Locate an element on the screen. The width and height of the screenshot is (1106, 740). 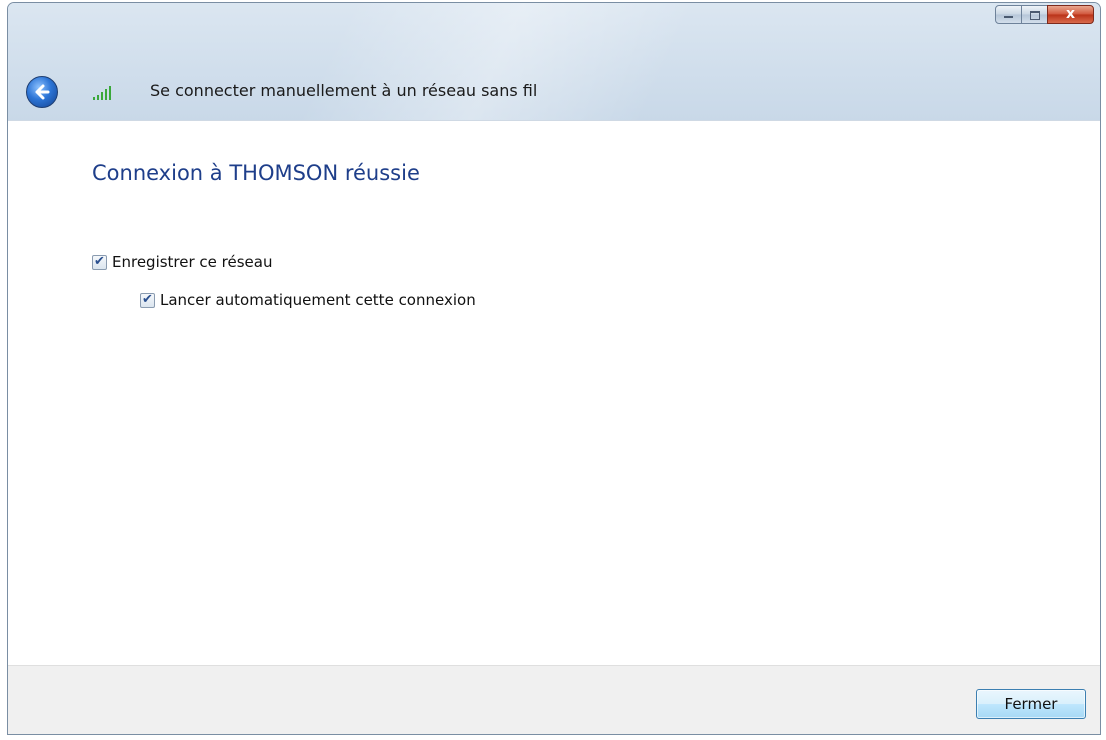
back-button is located at coordinates (42, 92).